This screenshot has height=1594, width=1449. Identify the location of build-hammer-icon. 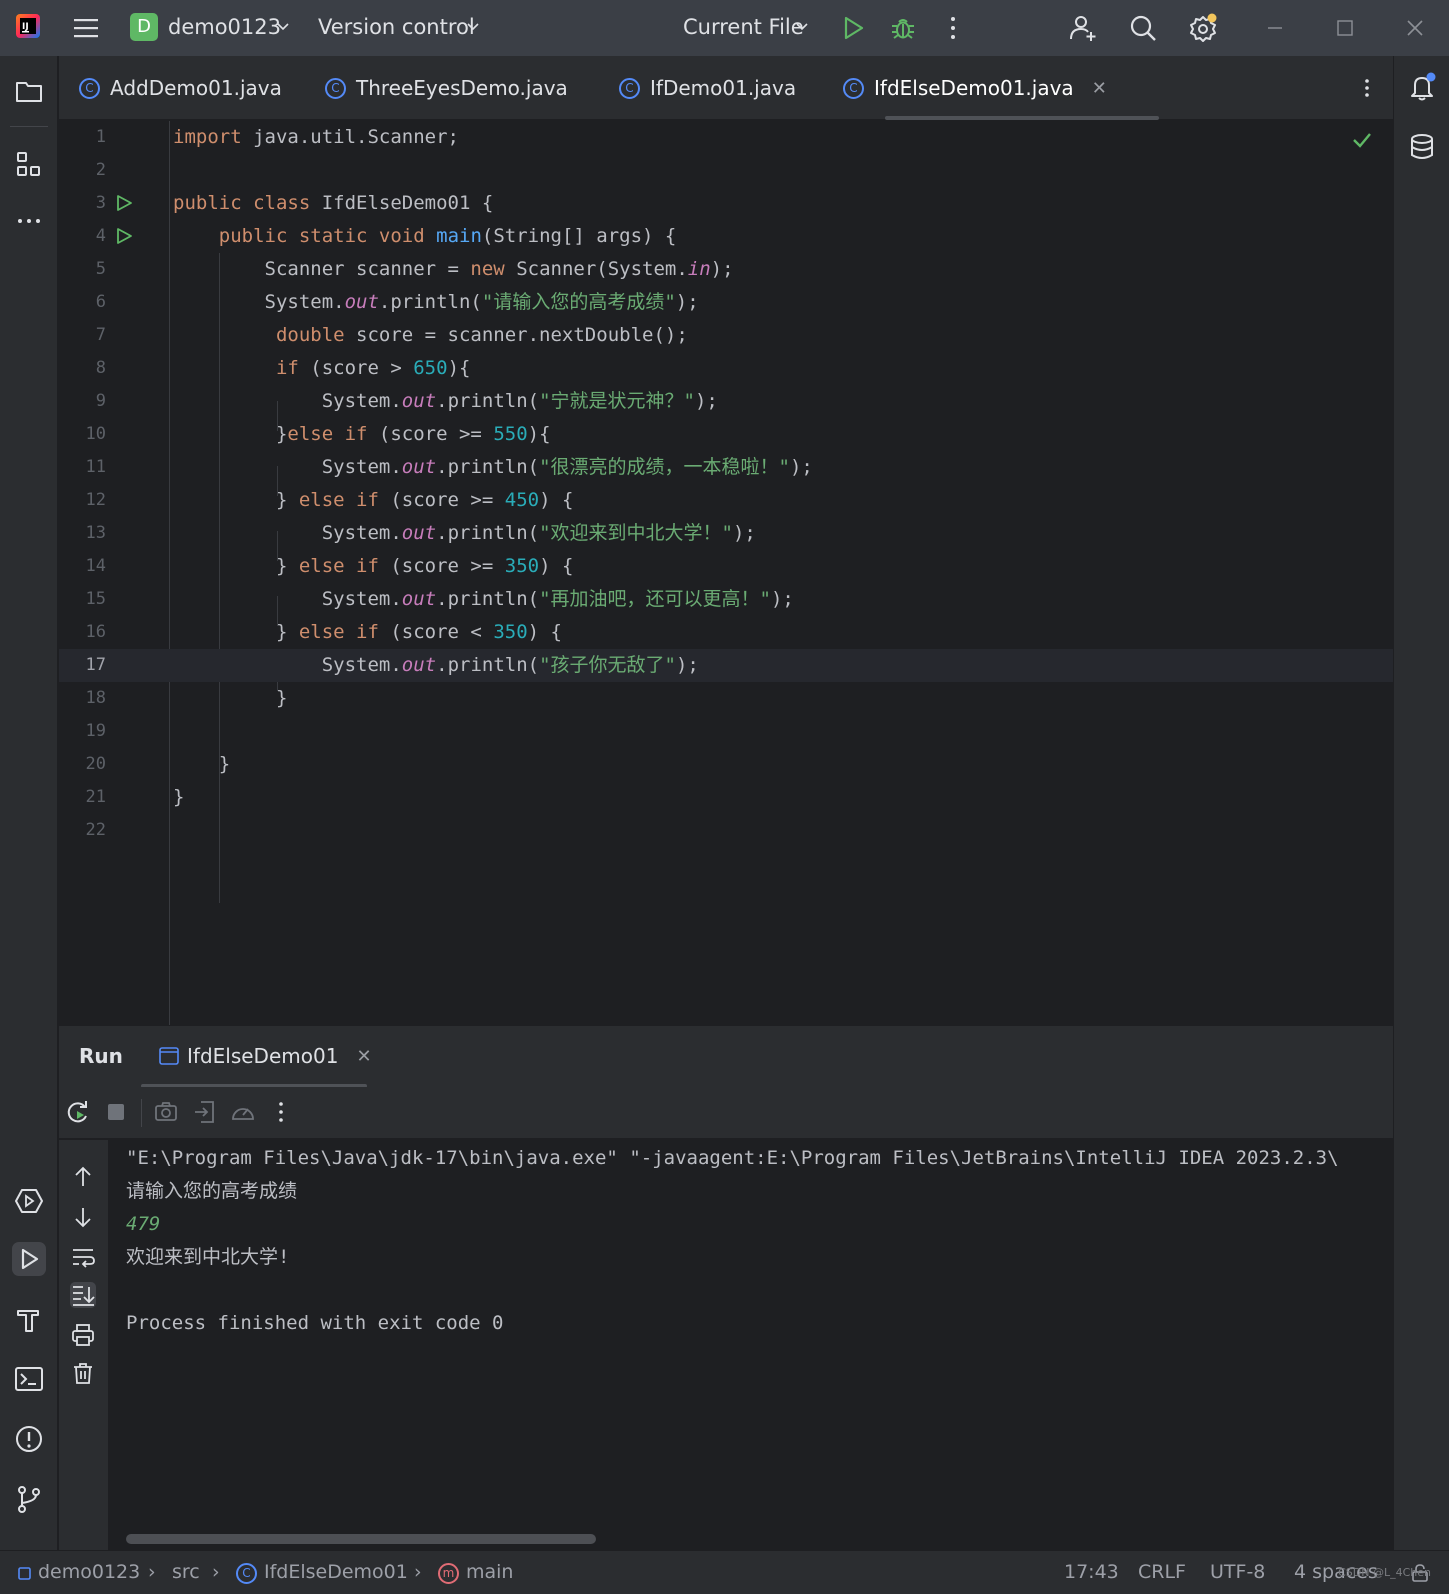
(29, 1319).